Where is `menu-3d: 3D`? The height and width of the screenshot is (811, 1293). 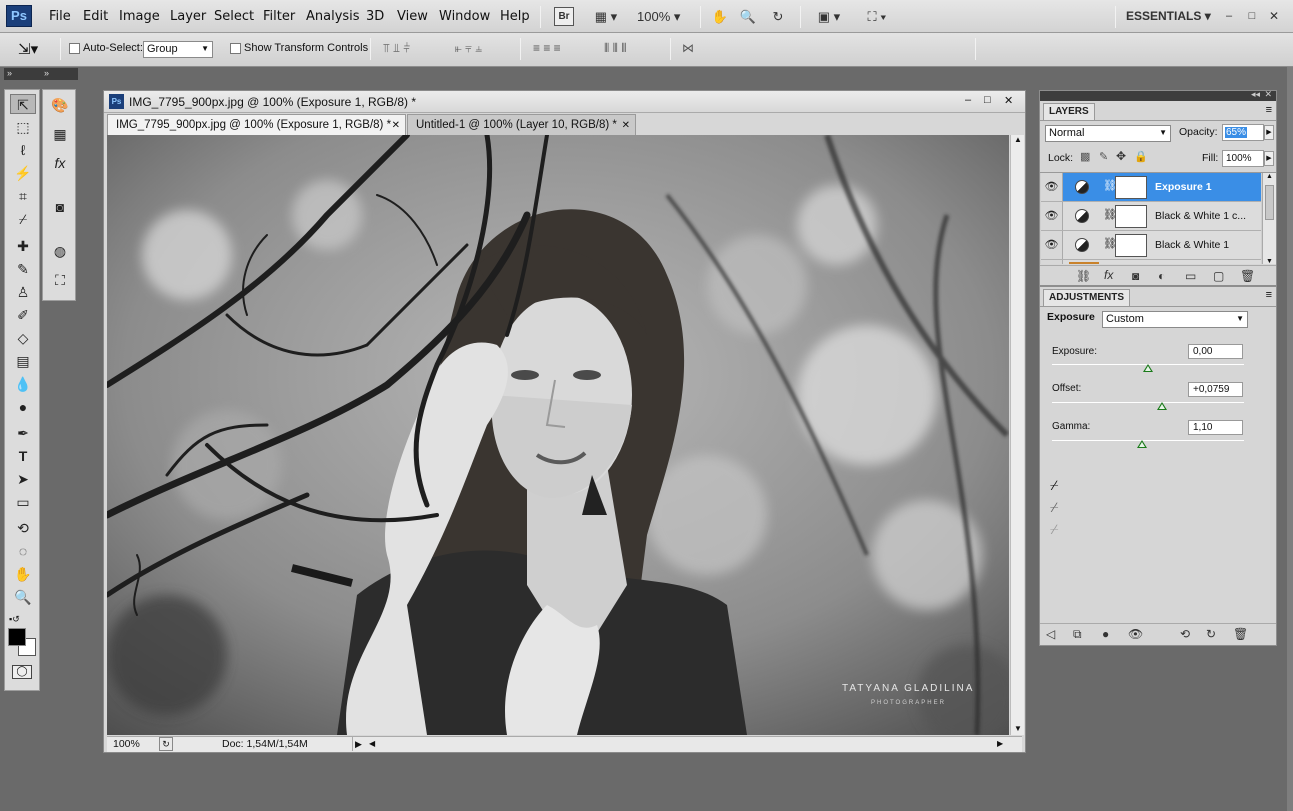 menu-3d: 3D is located at coordinates (375, 16).